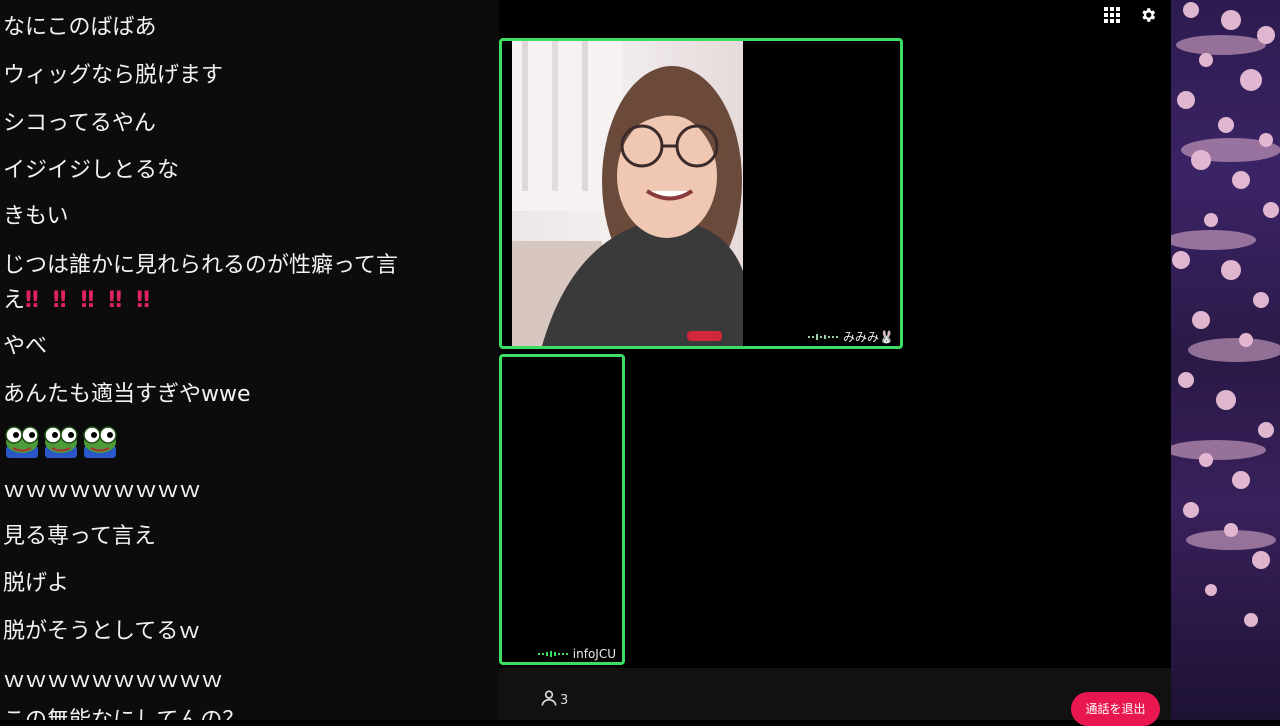  I want to click on participant-name: みみみ🐰, so click(868, 337).